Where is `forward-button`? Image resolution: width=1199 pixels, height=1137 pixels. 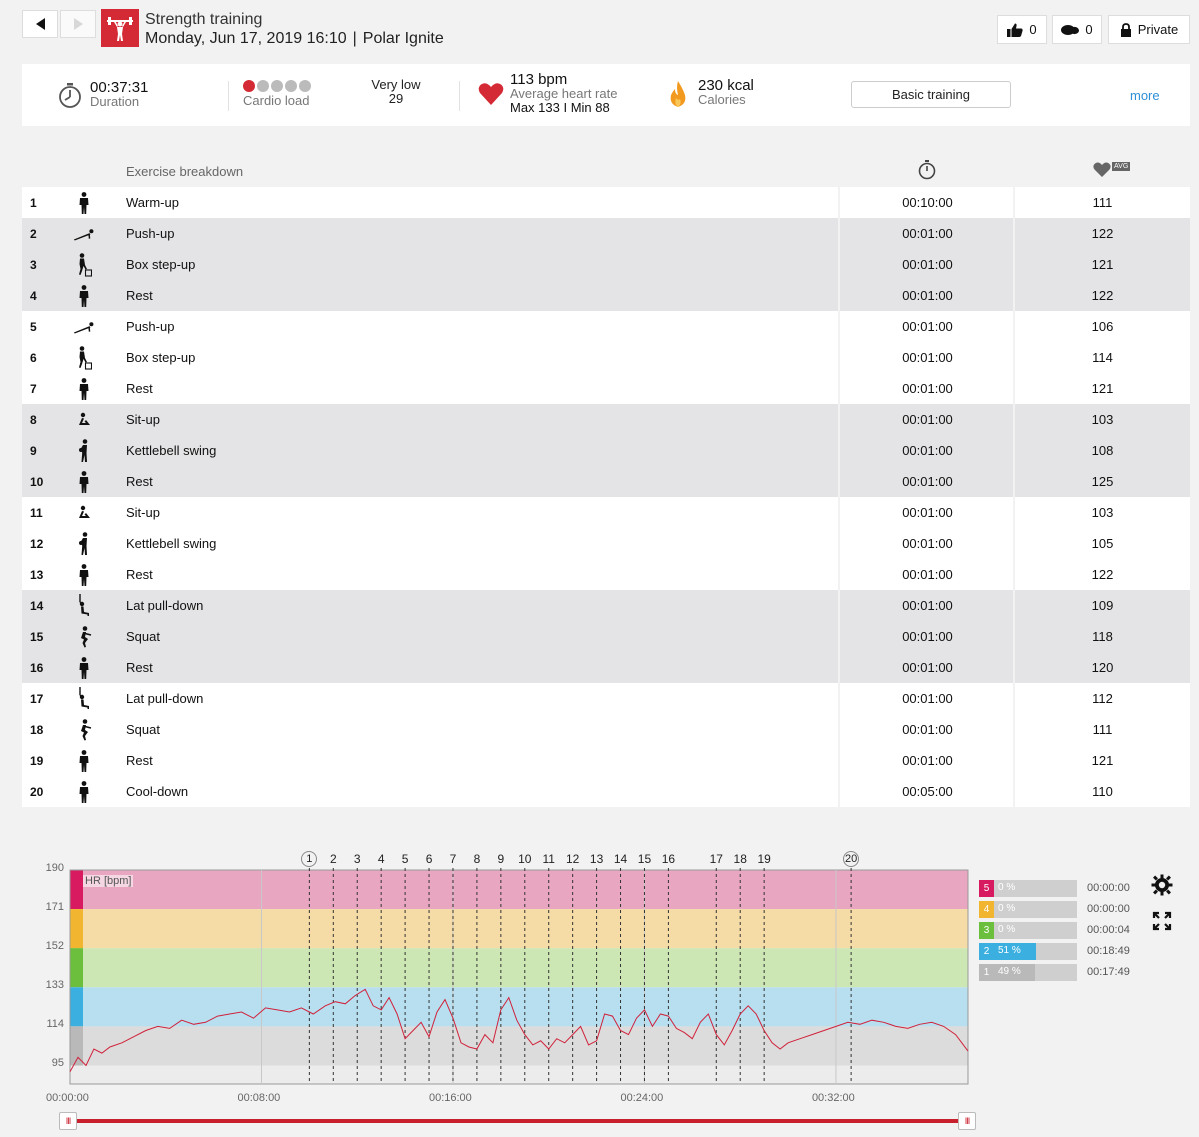
forward-button is located at coordinates (78, 24).